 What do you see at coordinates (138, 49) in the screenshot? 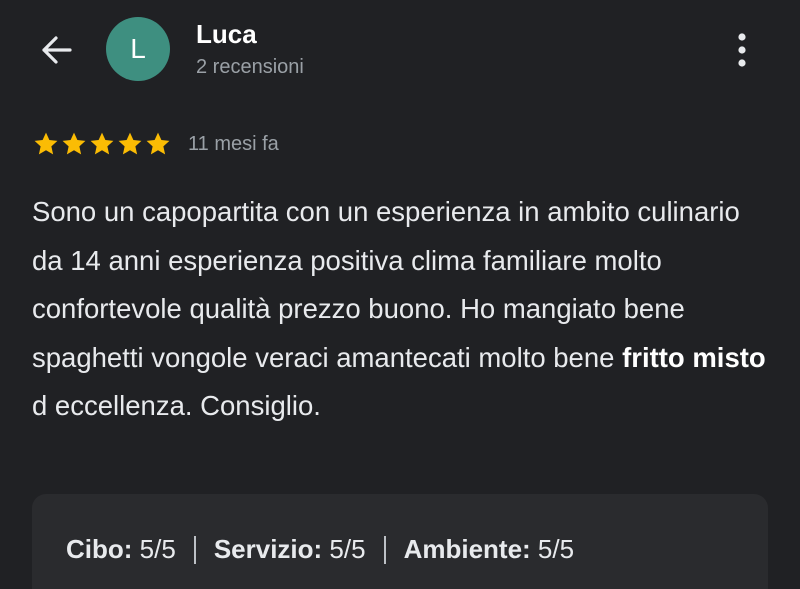
I see `avatar: L` at bounding box center [138, 49].